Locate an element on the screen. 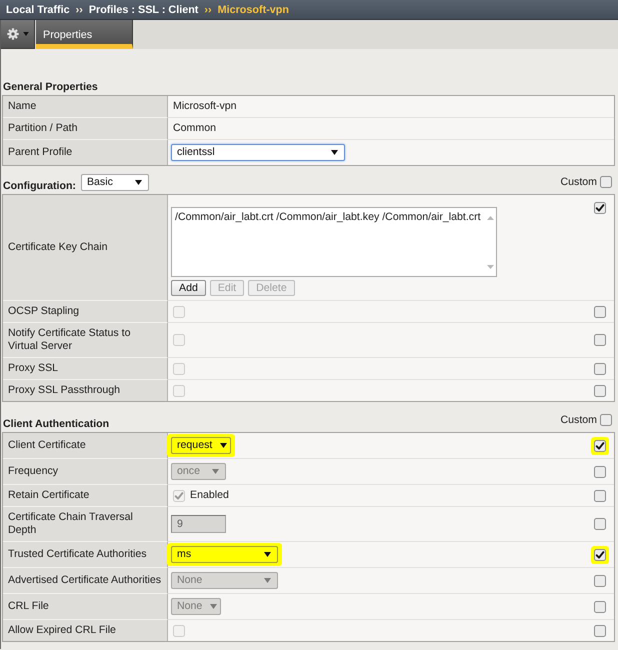  field-label: Partition / Path is located at coordinates (43, 128).